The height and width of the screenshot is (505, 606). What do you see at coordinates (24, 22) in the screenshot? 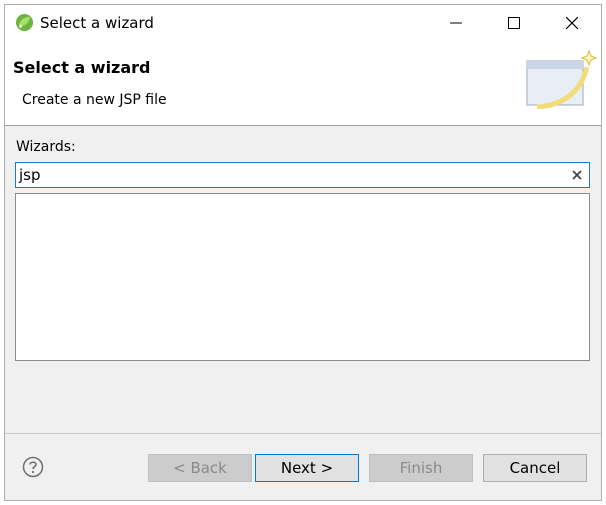
I see `app-leaf-icon` at bounding box center [24, 22].